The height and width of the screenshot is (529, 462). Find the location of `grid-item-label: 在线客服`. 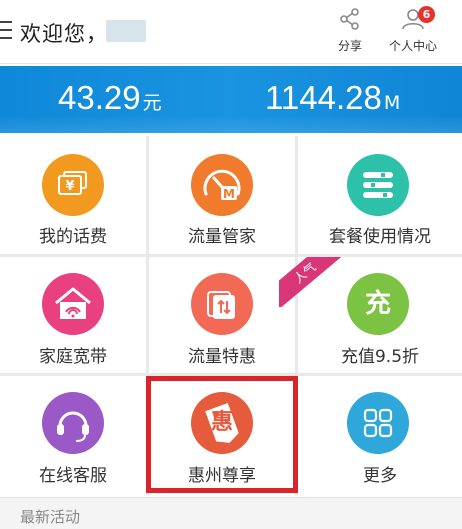

grid-item-label: 在线客服 is located at coordinates (73, 476).